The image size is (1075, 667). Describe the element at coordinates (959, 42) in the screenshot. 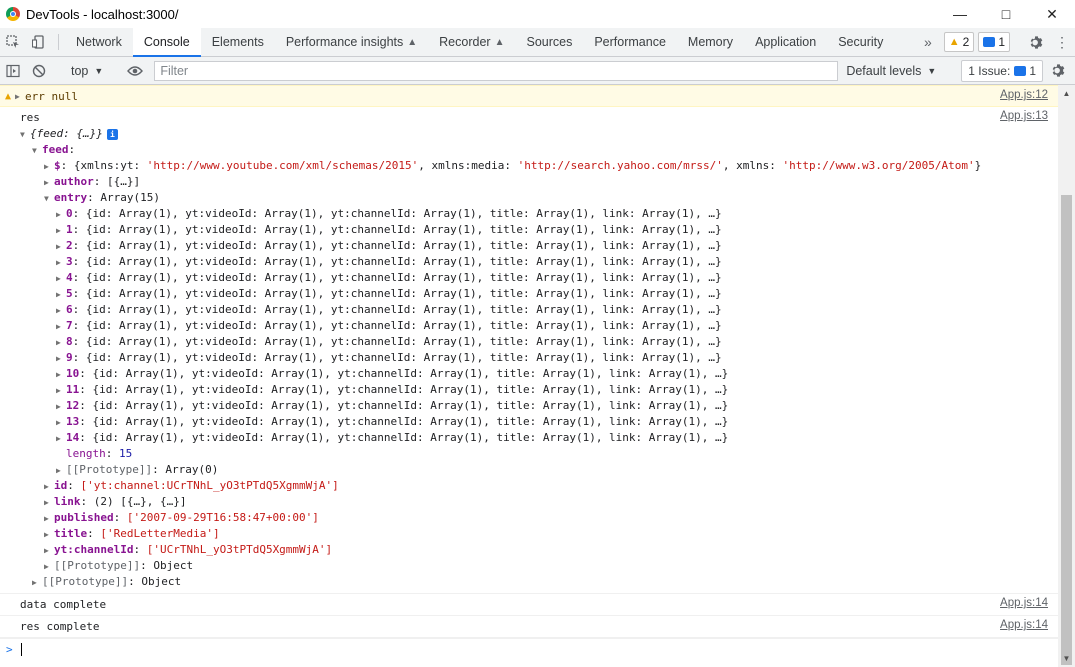

I see `warnings-counter: ▲ 2` at that location.